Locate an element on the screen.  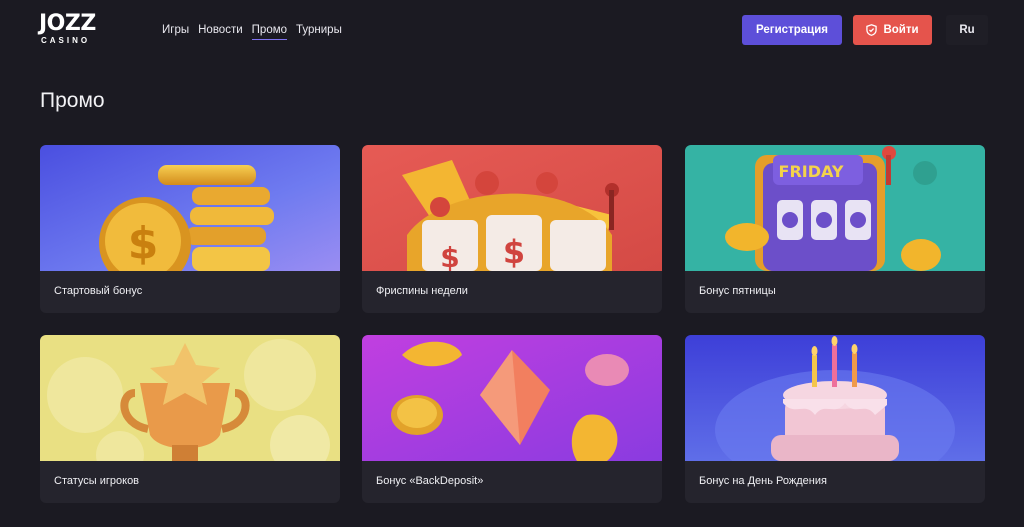
promo-label: Стартовый бонус is located at coordinates (98, 291).